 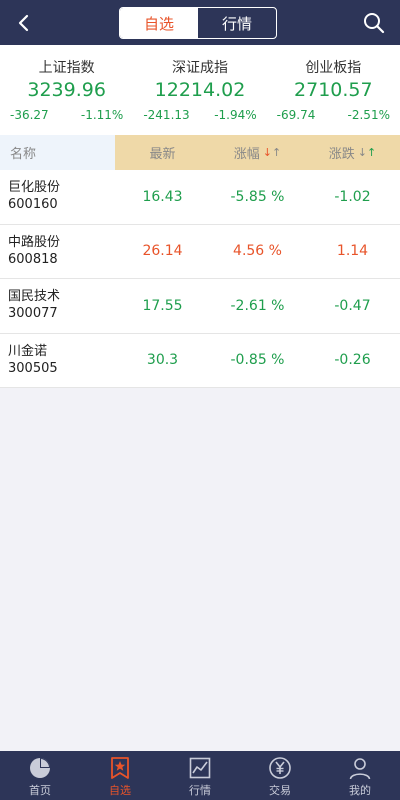 I want to click on stock-info: 川金诺 300505, so click(x=57, y=361).